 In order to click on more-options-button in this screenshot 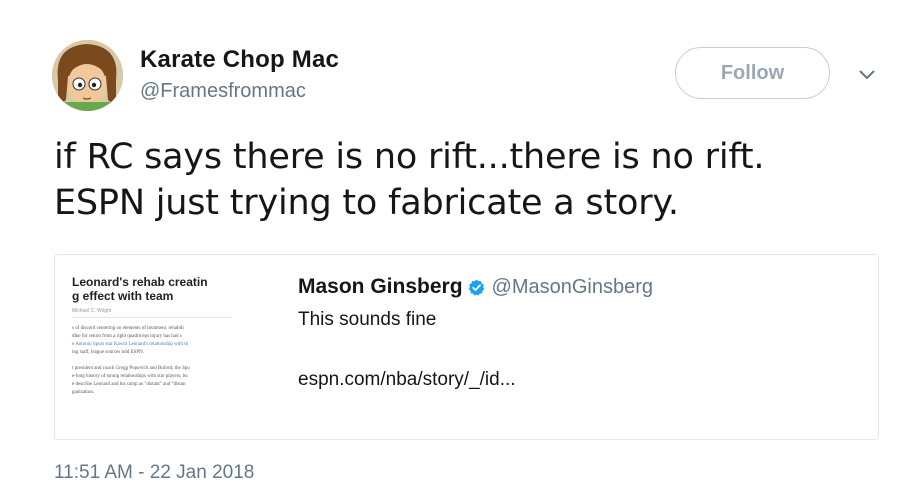, I will do `click(867, 75)`.